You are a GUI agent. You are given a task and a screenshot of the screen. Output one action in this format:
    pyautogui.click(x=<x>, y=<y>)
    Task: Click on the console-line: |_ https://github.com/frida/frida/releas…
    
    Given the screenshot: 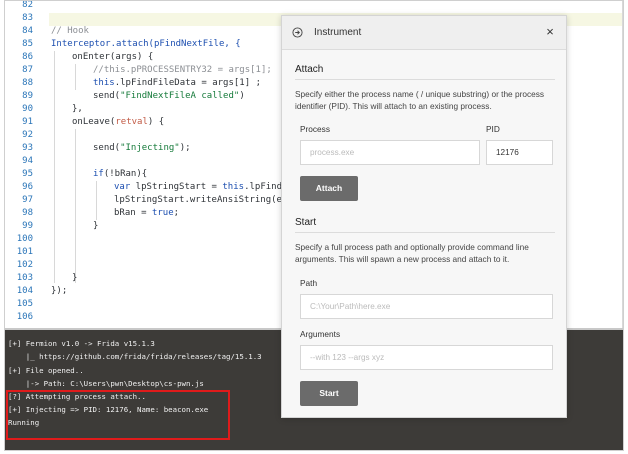 What is the action you would take?
    pyautogui.click(x=135, y=356)
    